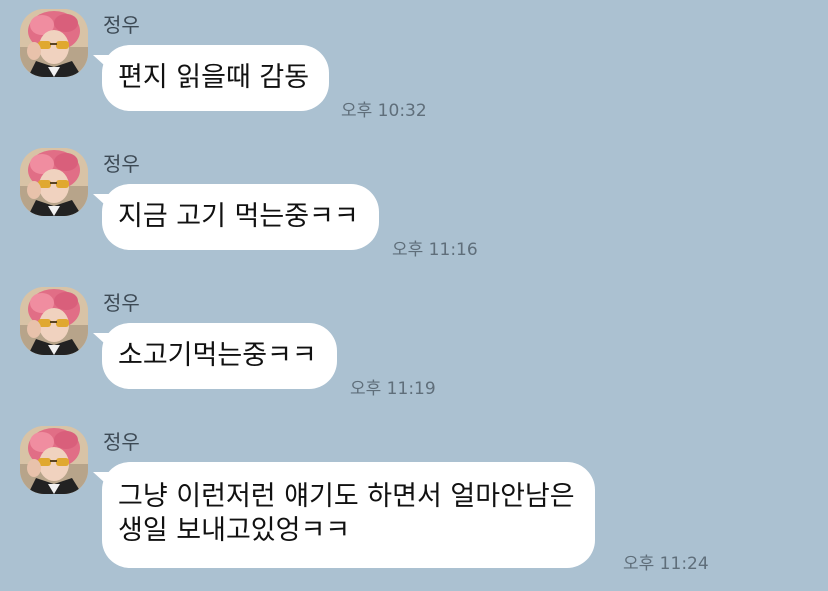  What do you see at coordinates (384, 111) in the screenshot?
I see `message-timestamp: 오후 10:32` at bounding box center [384, 111].